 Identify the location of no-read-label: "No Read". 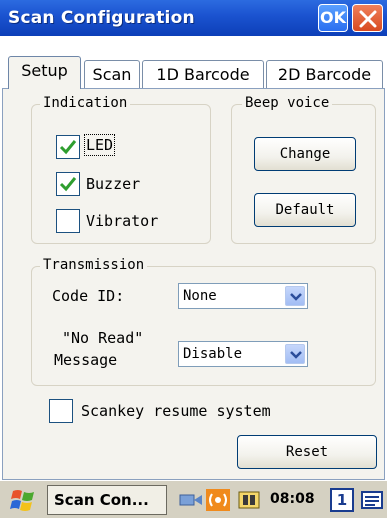
(103, 338).